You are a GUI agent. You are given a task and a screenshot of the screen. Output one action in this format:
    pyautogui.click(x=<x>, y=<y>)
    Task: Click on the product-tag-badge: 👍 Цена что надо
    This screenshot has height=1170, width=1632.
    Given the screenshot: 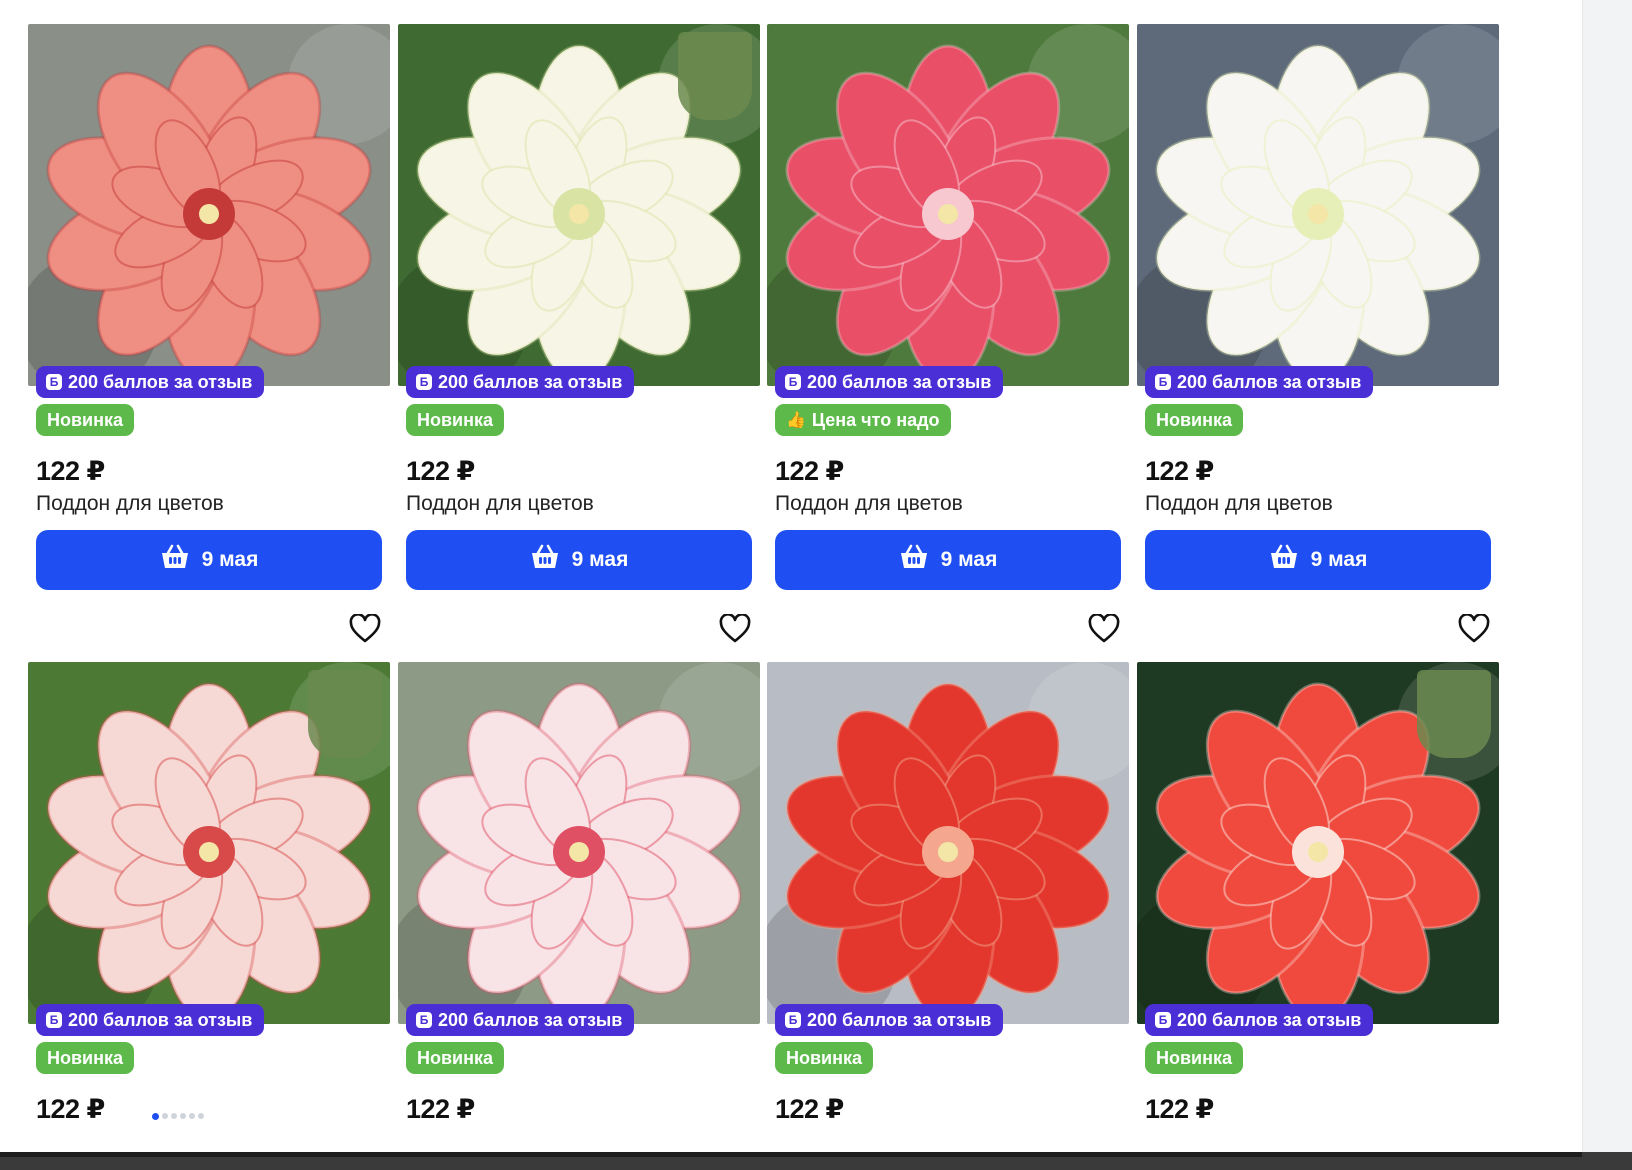 What is the action you would take?
    pyautogui.click(x=863, y=420)
    